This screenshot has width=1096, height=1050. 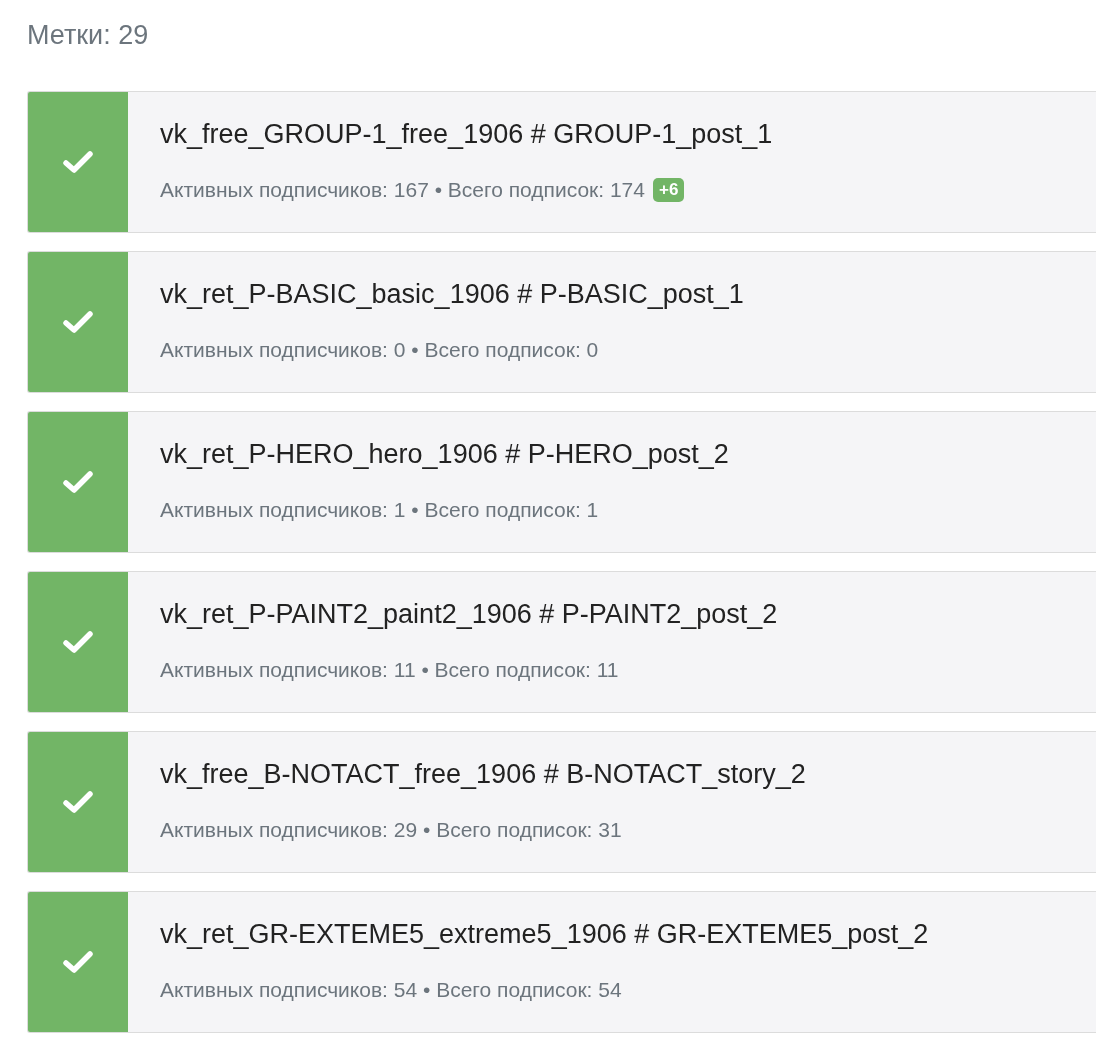 I want to click on subscriber-stats: Активных подписчиков: 29 • Всего подписок: 31, so click(x=391, y=830).